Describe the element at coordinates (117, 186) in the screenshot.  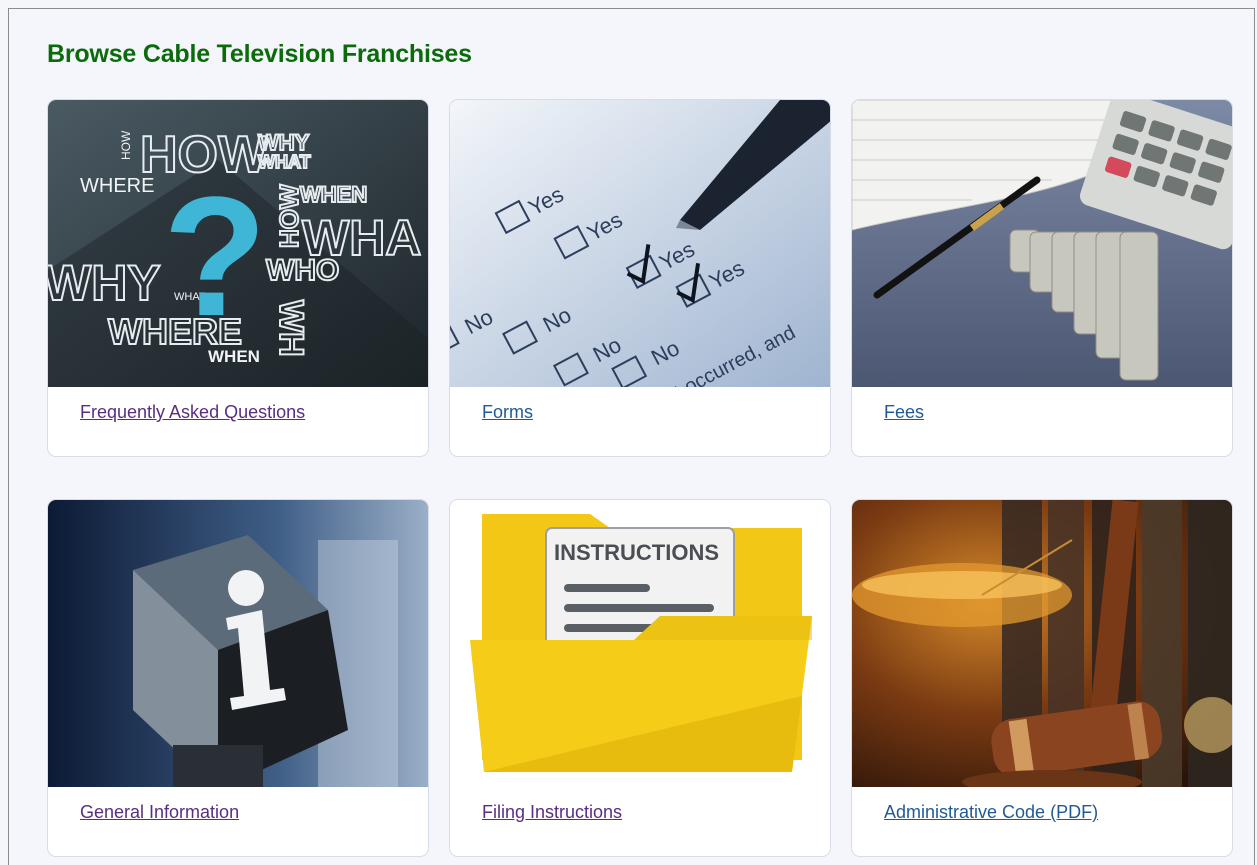
I see `svg-text: WHERE` at that location.